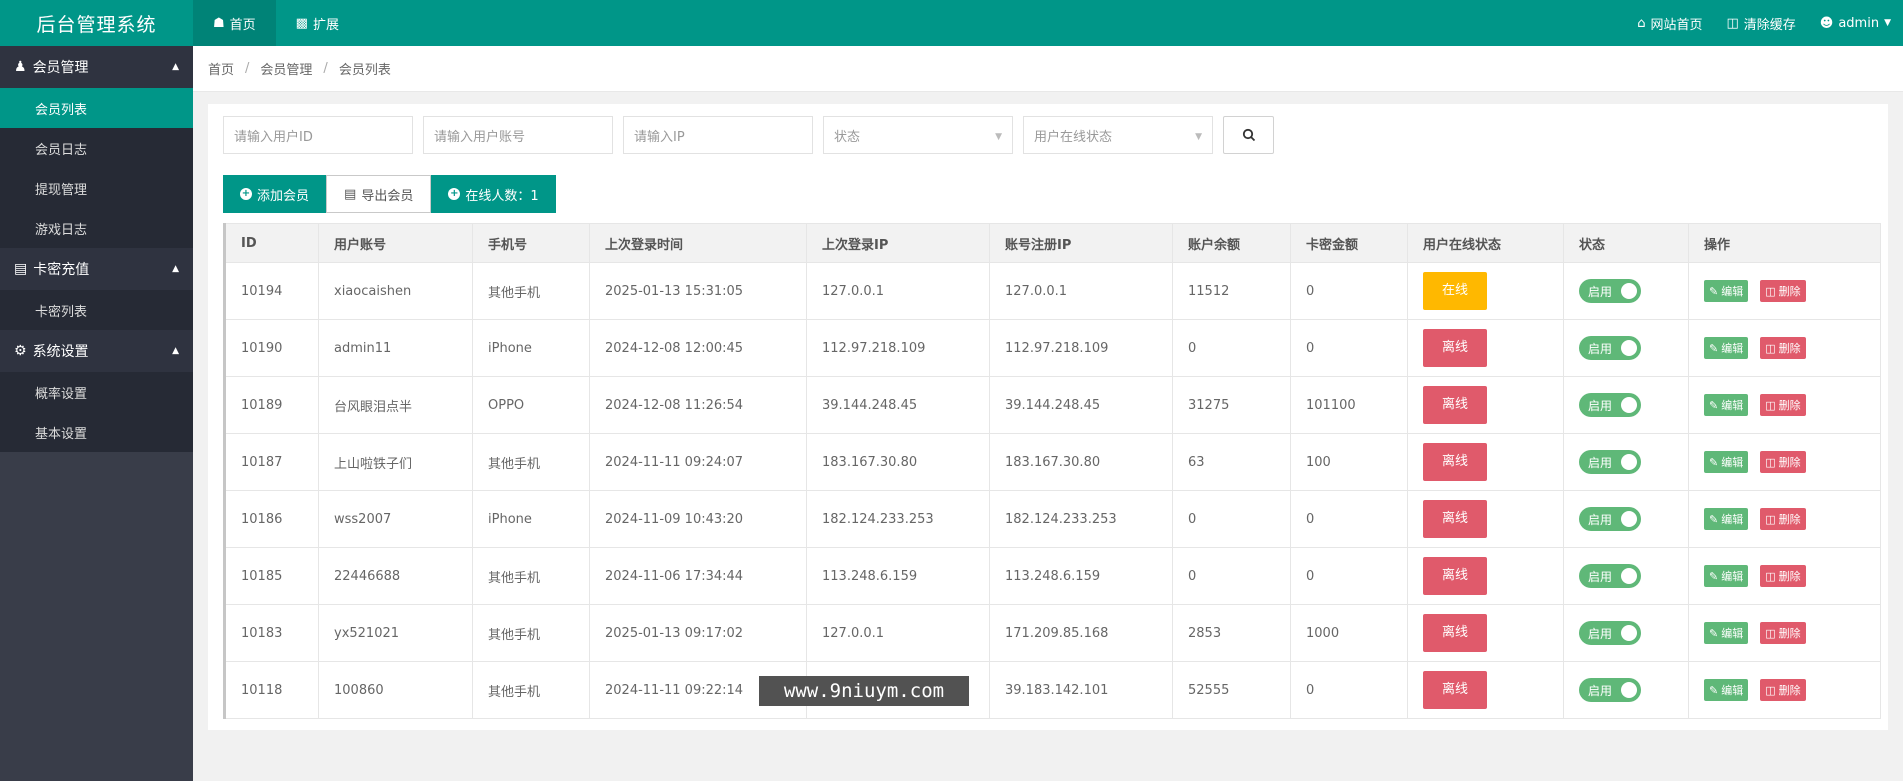 The height and width of the screenshot is (781, 1903). What do you see at coordinates (96, 269) in the screenshot?
I see `sidebar-group-cards: ▤ 卡密充值 ▲` at bounding box center [96, 269].